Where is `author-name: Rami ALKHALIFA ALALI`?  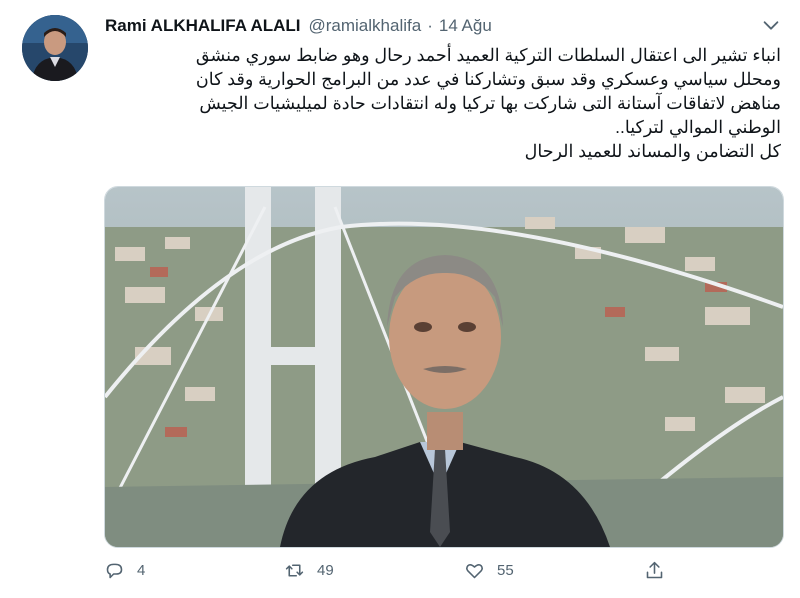
author-name: Rami ALKHALIFA ALALI is located at coordinates (203, 26).